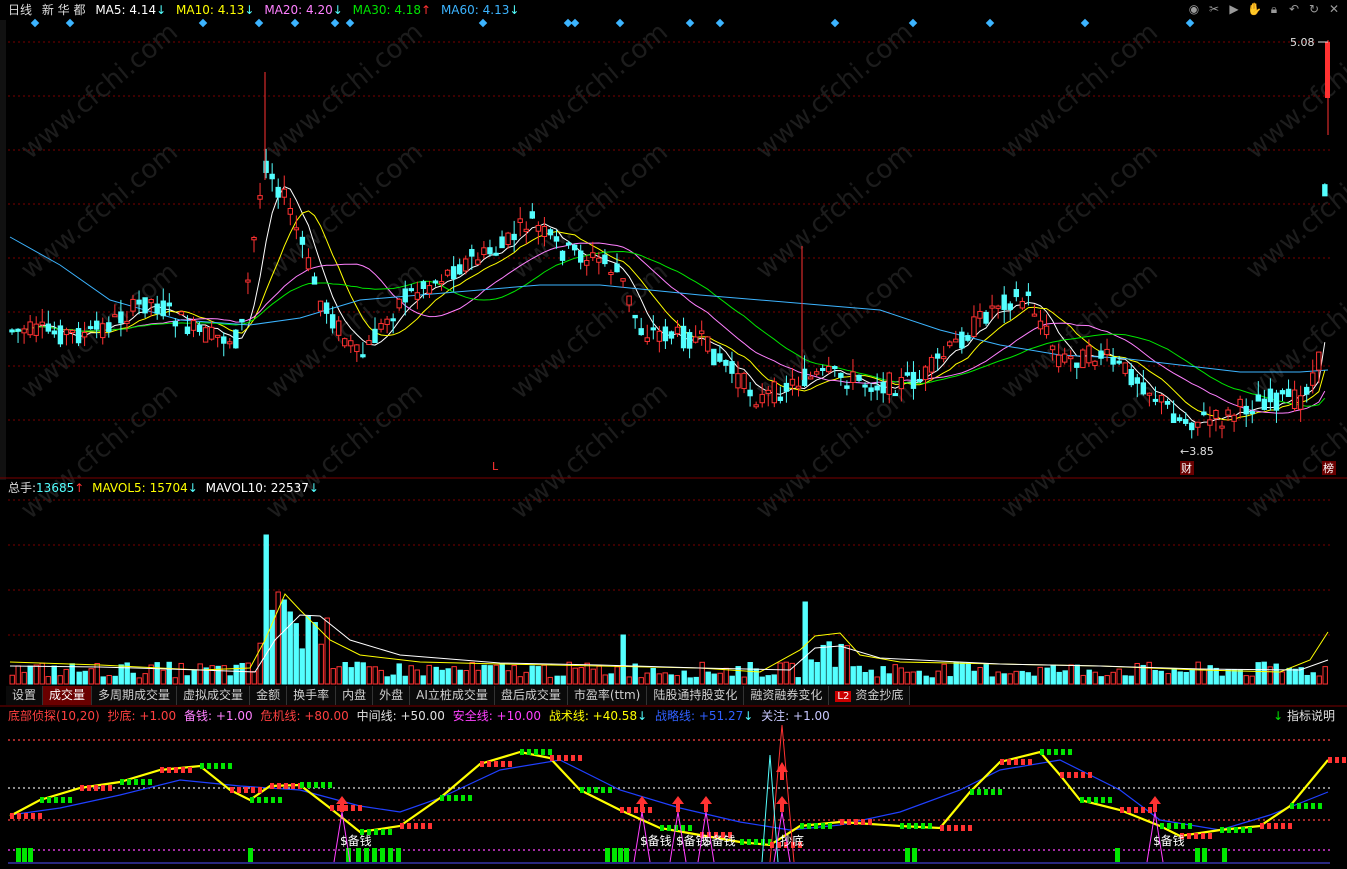 This screenshot has width=1347, height=869. Describe the element at coordinates (269, 695) in the screenshot. I see `tab-amount: 金额` at that location.